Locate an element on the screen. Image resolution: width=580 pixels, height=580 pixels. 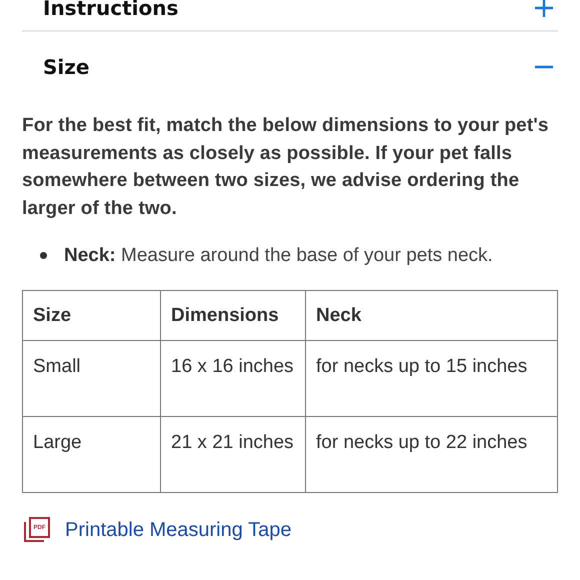
section-title: Size is located at coordinates (66, 67).